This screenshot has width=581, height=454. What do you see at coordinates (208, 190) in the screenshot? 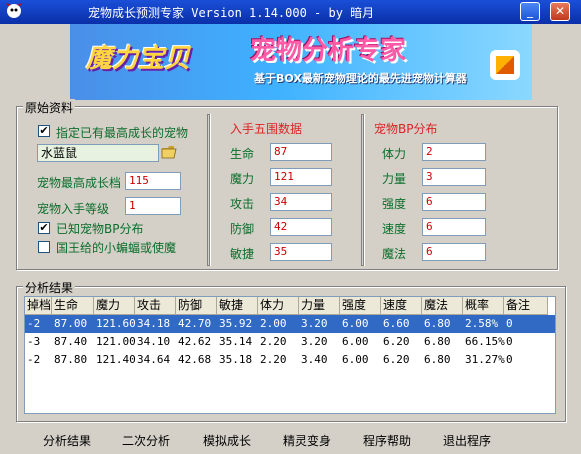
I see `stats-panel` at bounding box center [208, 190].